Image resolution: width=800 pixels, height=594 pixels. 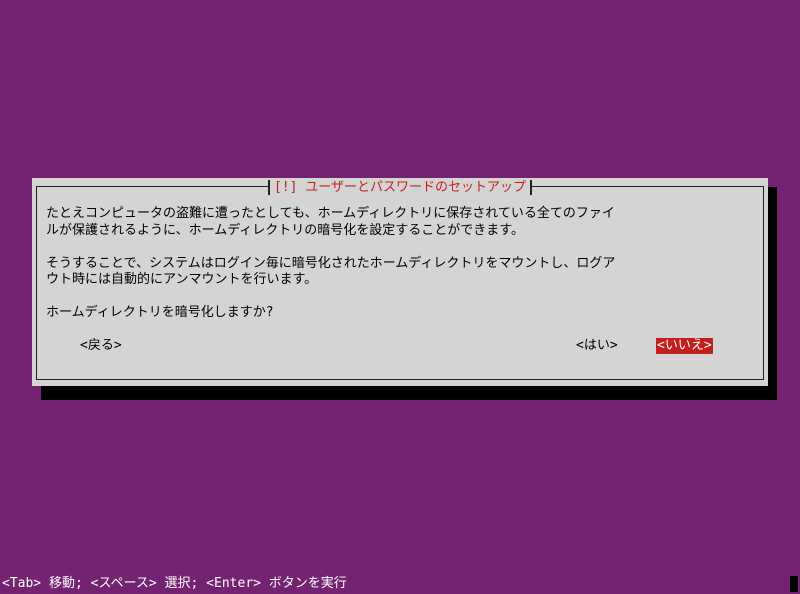 I want to click on terminal-cursor, so click(x=794, y=584).